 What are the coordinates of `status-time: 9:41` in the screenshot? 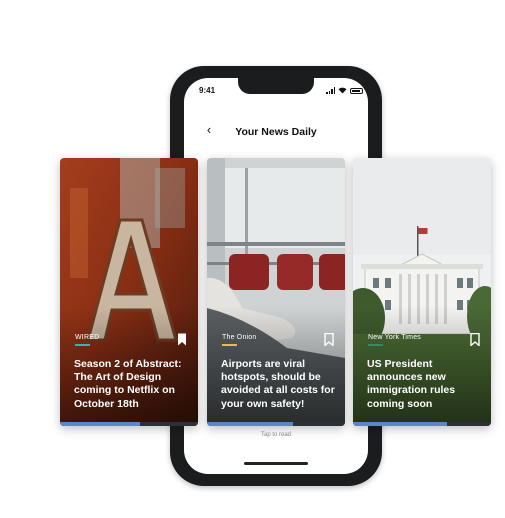 It's located at (207, 90).